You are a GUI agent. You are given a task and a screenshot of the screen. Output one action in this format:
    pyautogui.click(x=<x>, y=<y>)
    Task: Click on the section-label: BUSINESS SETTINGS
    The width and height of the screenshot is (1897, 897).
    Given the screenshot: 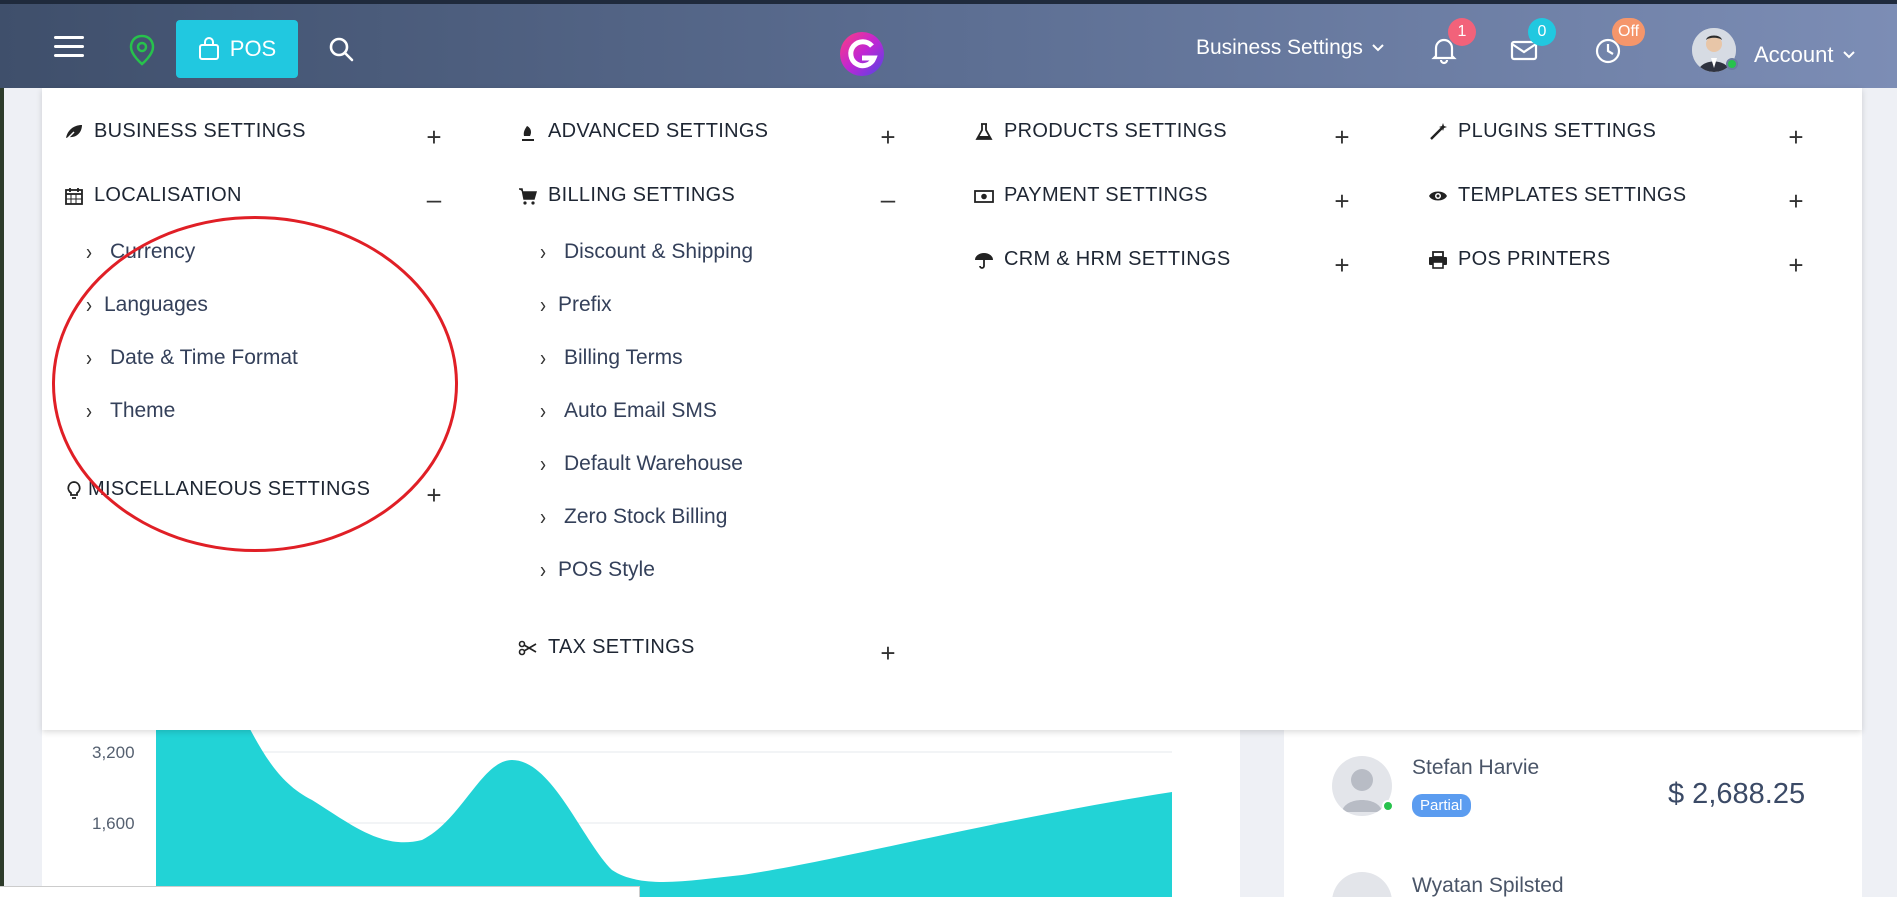 What is the action you would take?
    pyautogui.click(x=200, y=131)
    